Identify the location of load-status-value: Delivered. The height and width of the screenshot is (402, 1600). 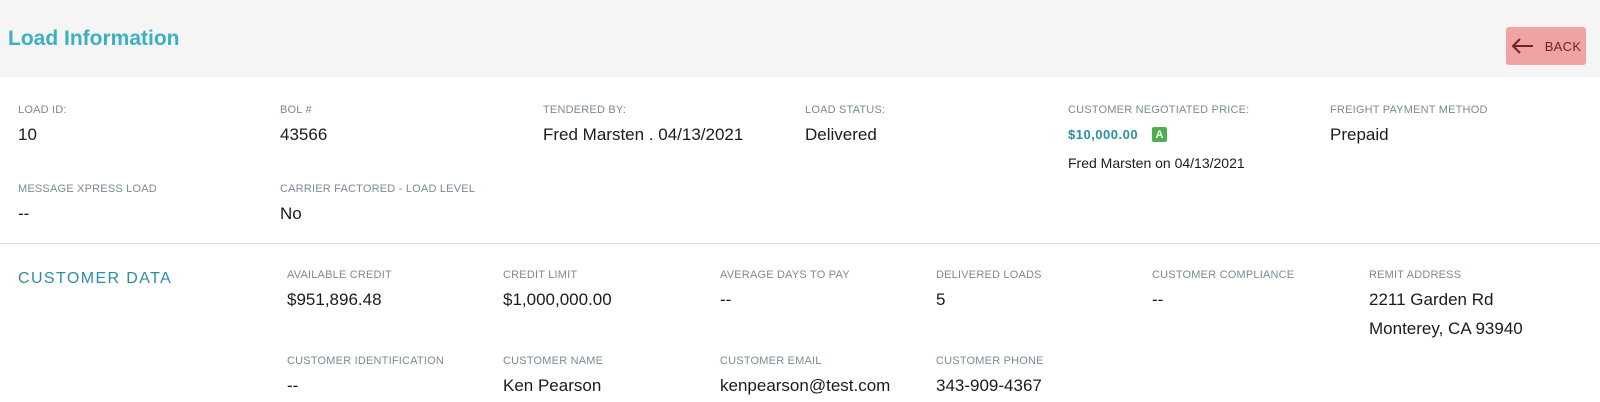
(841, 134).